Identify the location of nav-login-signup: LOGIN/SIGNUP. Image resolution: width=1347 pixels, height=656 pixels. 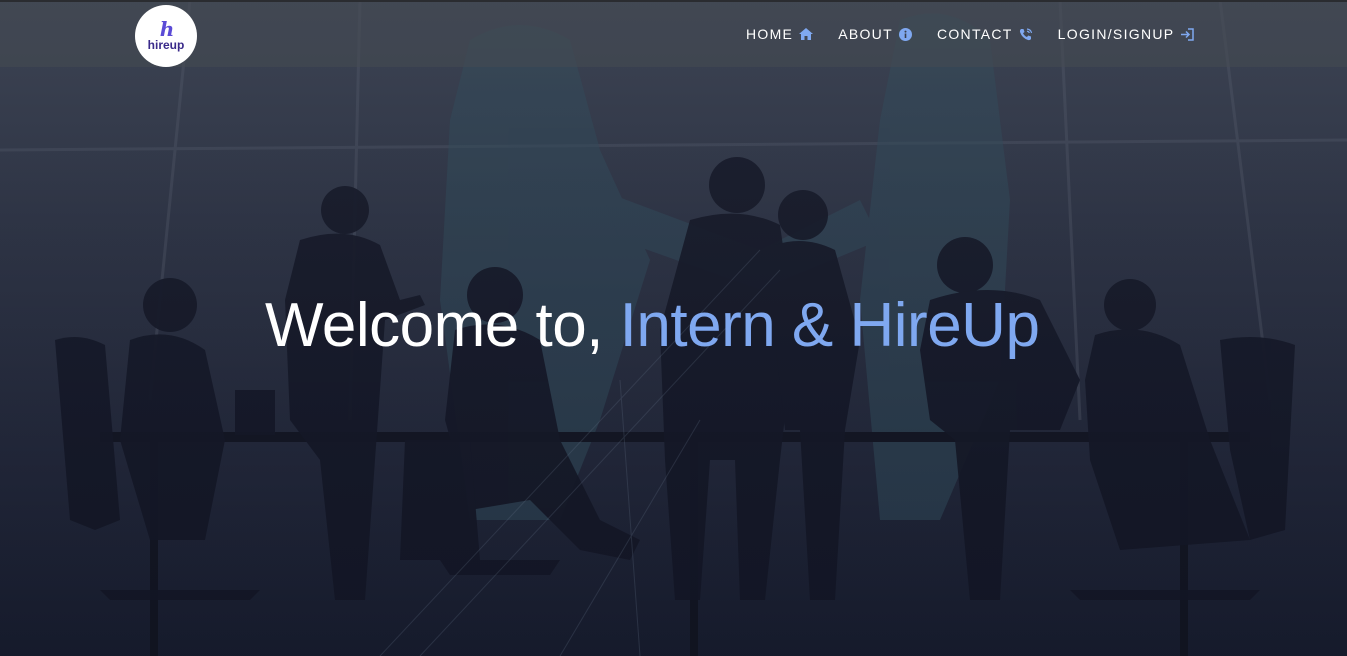
(1126, 34).